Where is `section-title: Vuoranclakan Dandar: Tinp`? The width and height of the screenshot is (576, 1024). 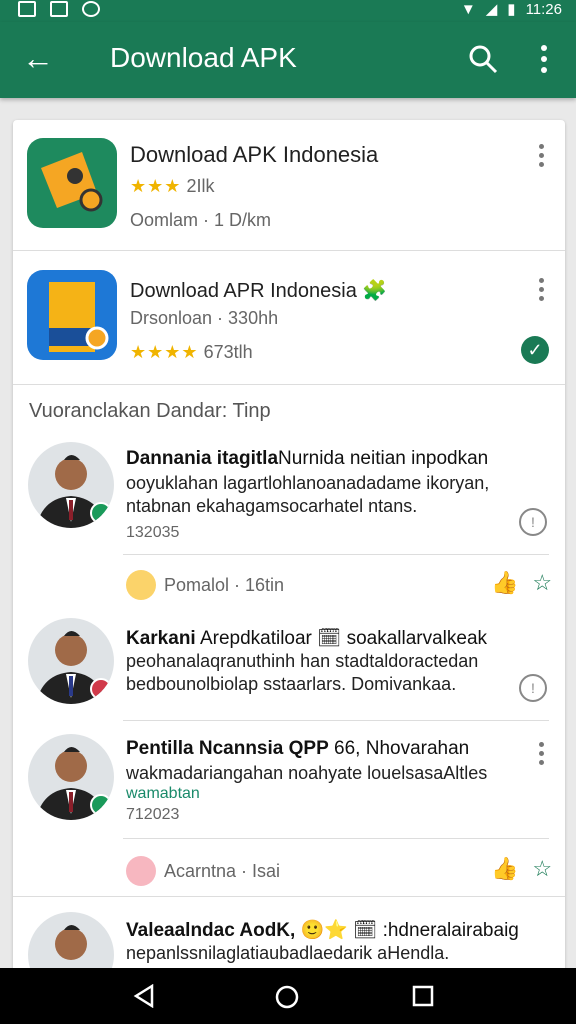
section-title: Vuoranclakan Dandar: Tinp is located at coordinates (150, 411).